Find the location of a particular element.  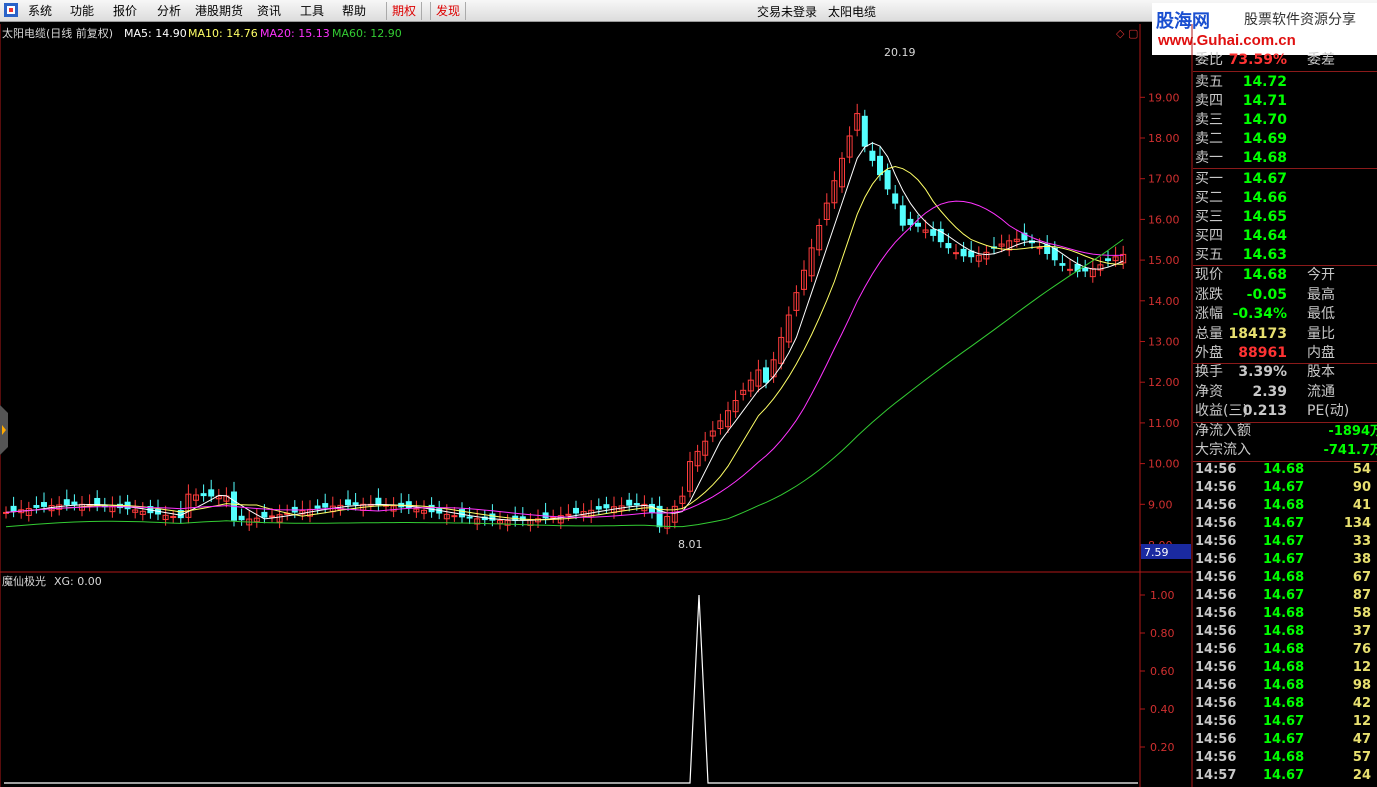

tick-row: 14:56 14.67 47 is located at coordinates (1285, 740).